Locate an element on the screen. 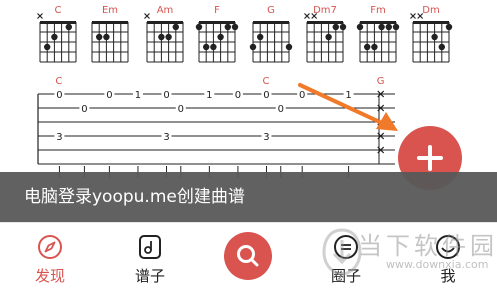 The height and width of the screenshot is (289, 497). chord-diagram-am: Am is located at coordinates (165, 33).